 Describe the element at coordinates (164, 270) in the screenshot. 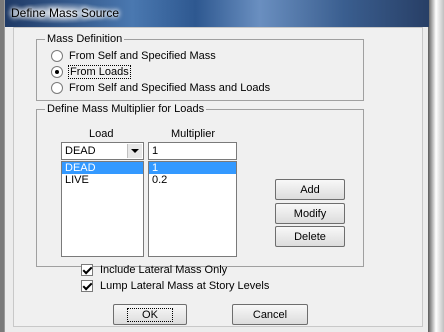

I see `include-lateral-mass-label: Include Lateral Mass Only` at that location.